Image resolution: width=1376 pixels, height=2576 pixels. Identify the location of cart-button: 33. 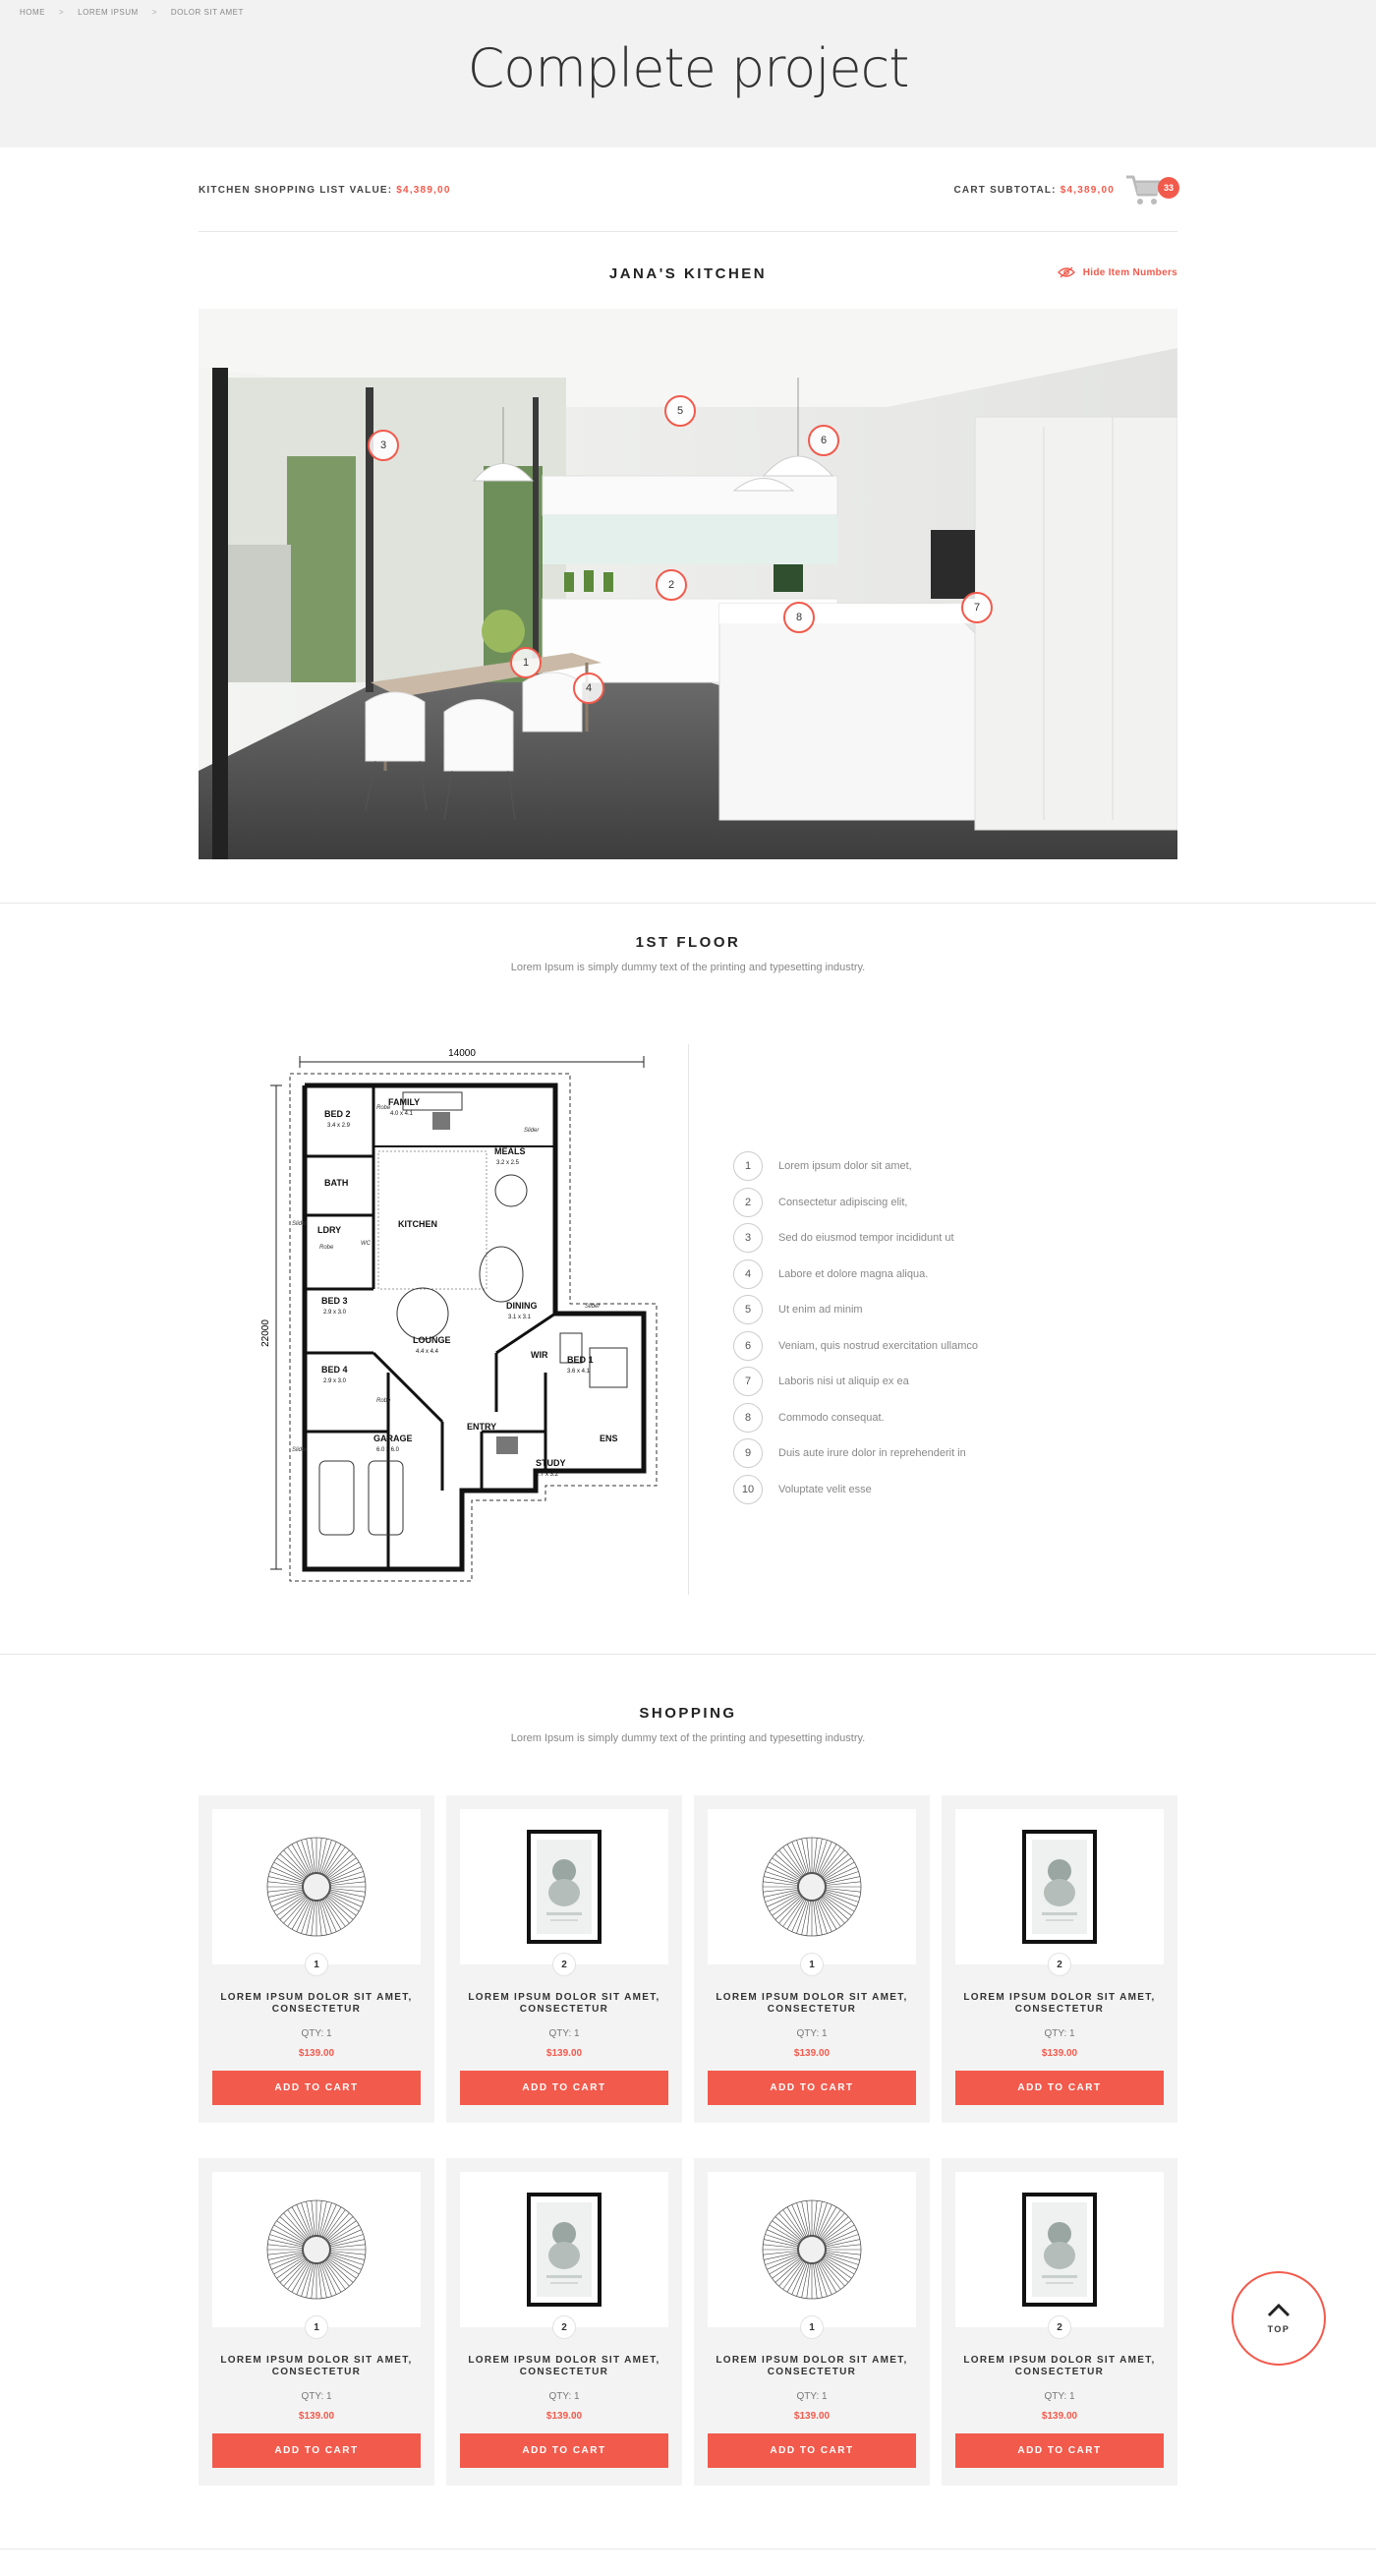
(1151, 192).